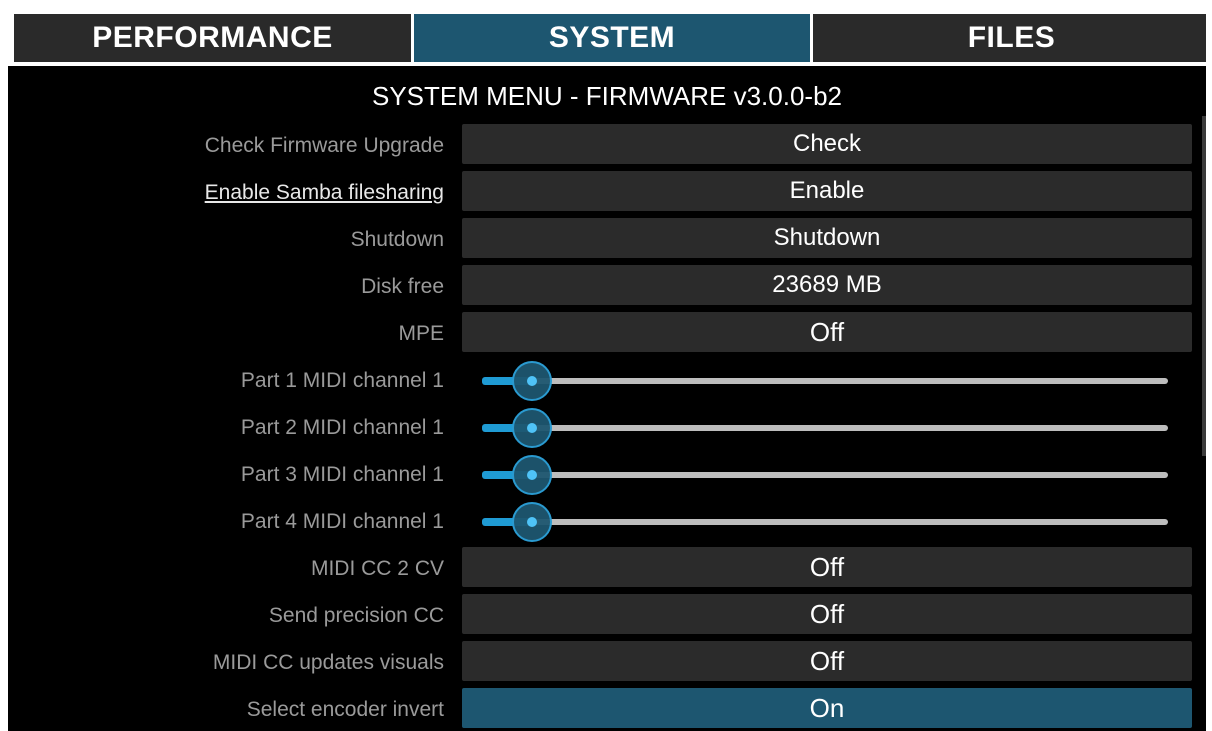  Describe the element at coordinates (827, 191) in the screenshot. I see `enable-samba-button: Enable` at that location.